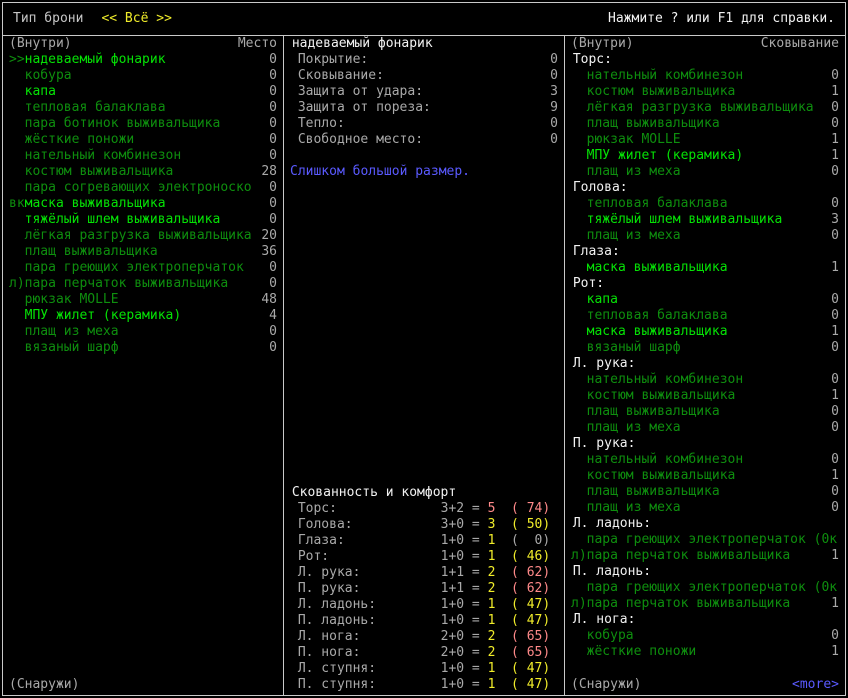 The width and height of the screenshot is (848, 698). Describe the element at coordinates (143, 332) in the screenshot. I see `armor-list-item: плащ из меха 0` at that location.